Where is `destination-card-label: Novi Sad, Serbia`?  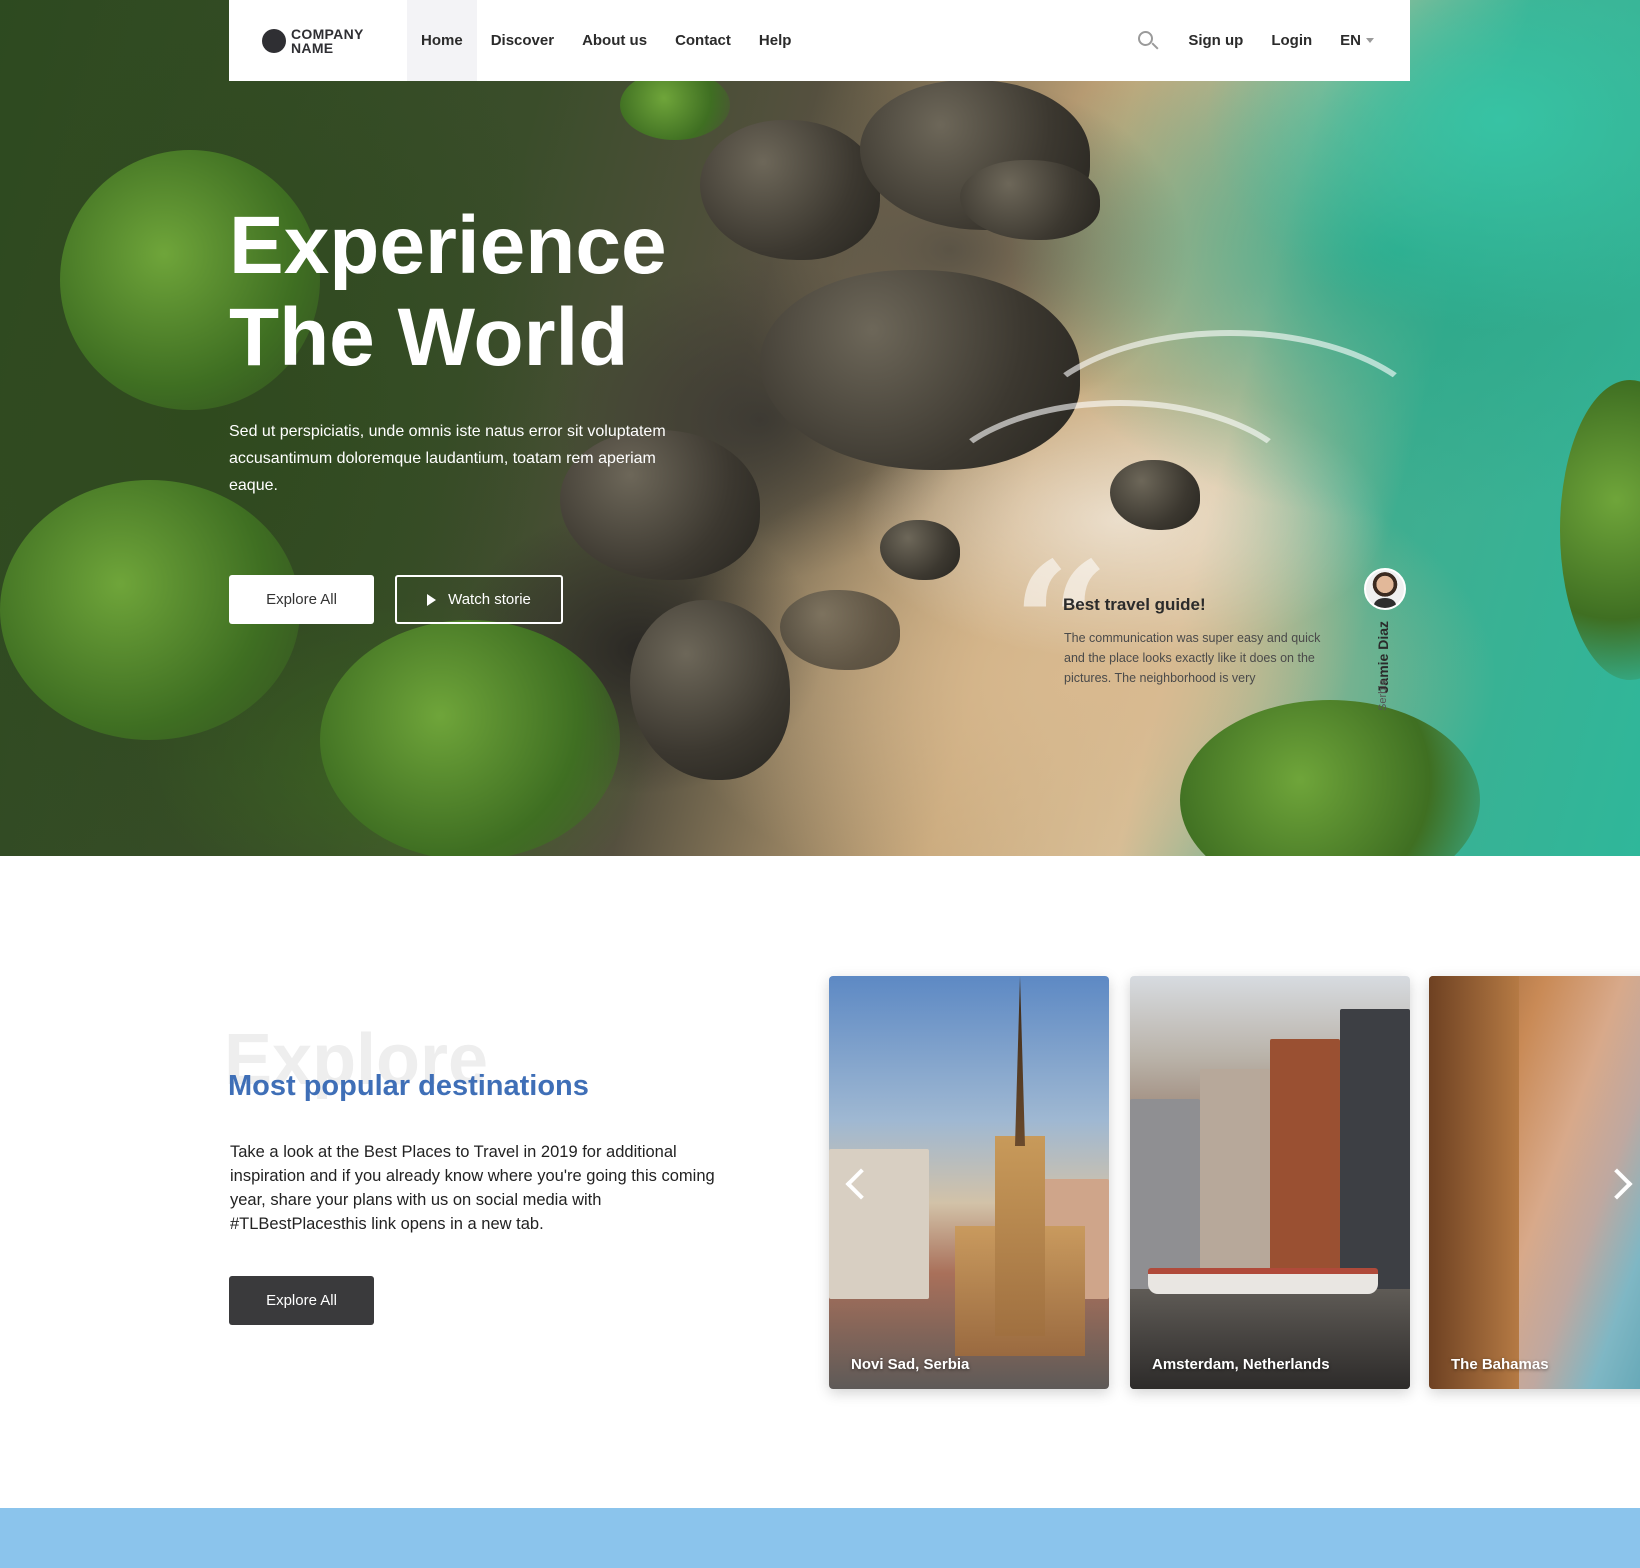
destination-card-label: Novi Sad, Serbia is located at coordinates (910, 1364).